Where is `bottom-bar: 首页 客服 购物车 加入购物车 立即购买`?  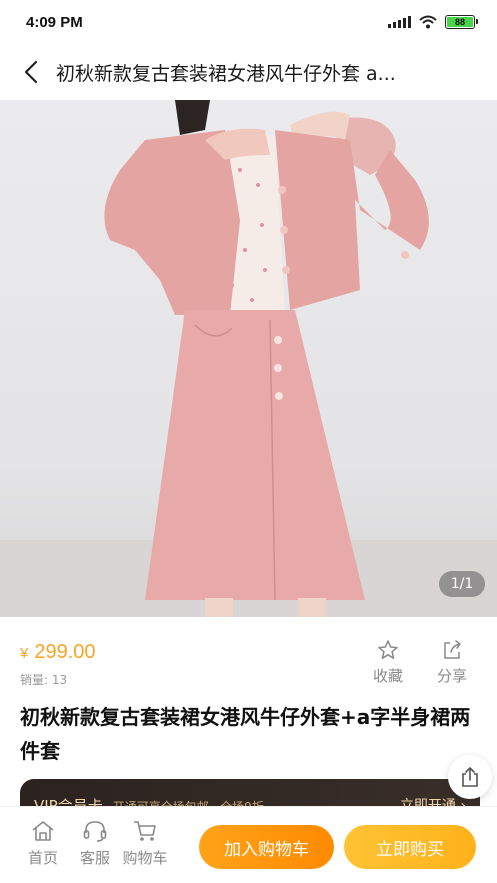 bottom-bar: 首页 客服 购物车 加入购物车 立即购买 is located at coordinates (248, 844).